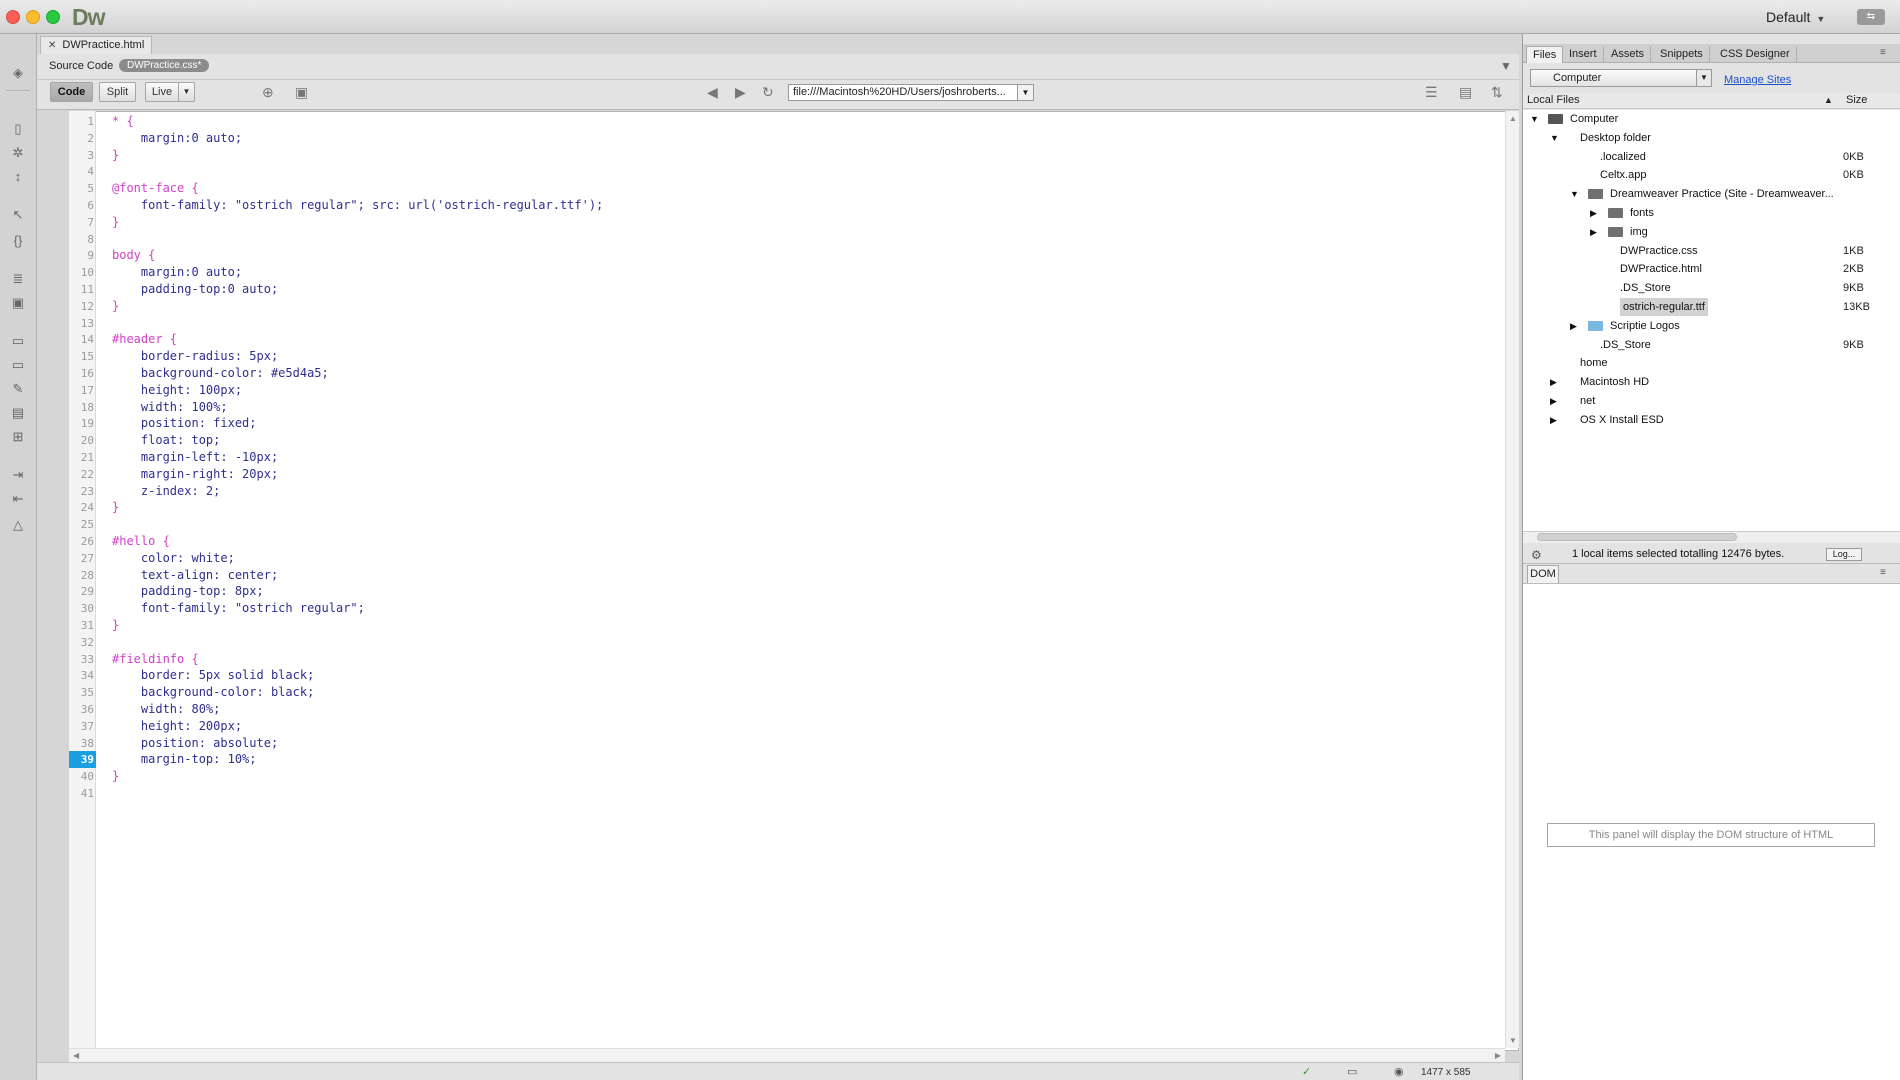 The height and width of the screenshot is (1080, 1900). Describe the element at coordinates (195, 289) in the screenshot. I see `code-line: padding-top:0 auto;` at that location.